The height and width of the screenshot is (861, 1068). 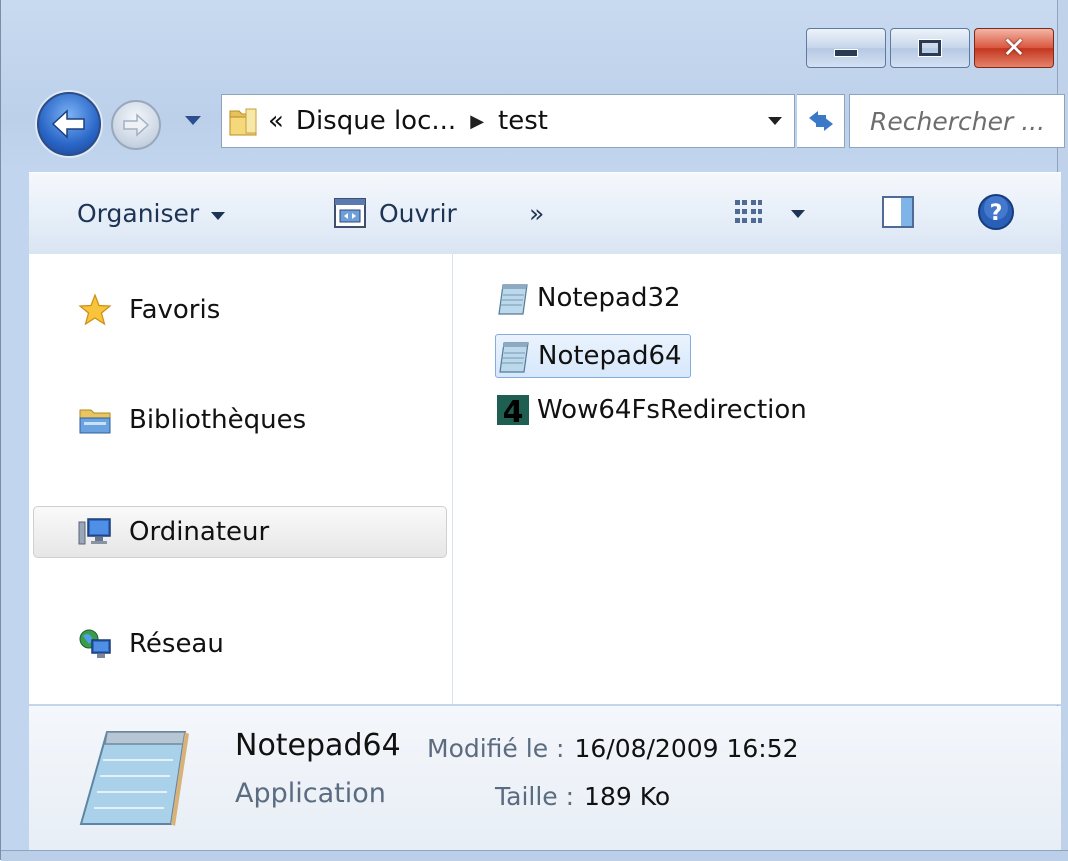 I want to click on search-box, so click(x=958, y=121).